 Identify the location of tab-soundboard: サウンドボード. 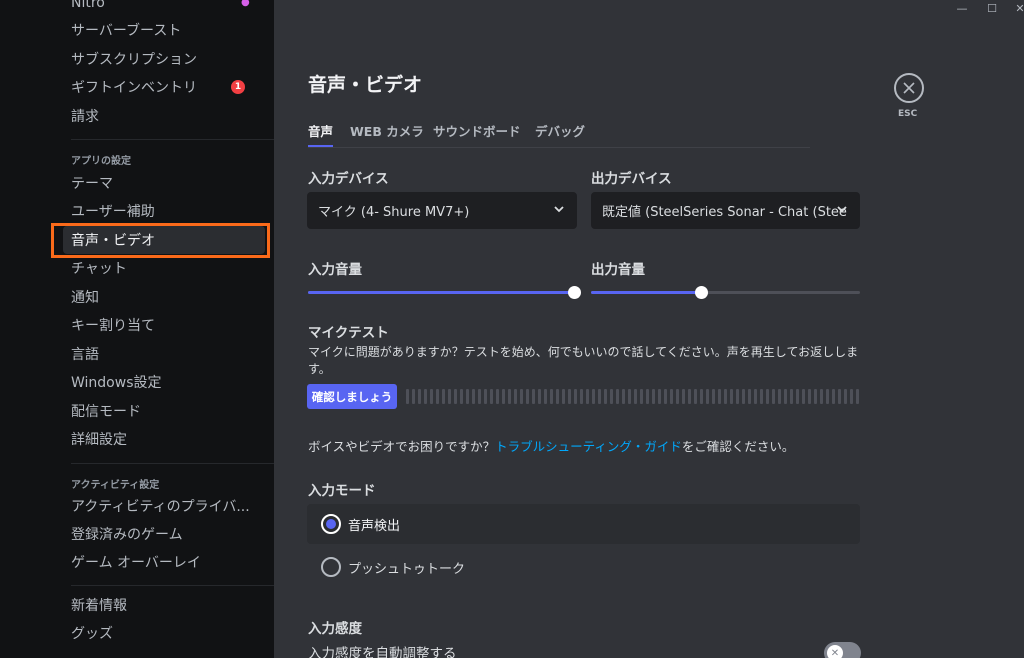
(477, 134).